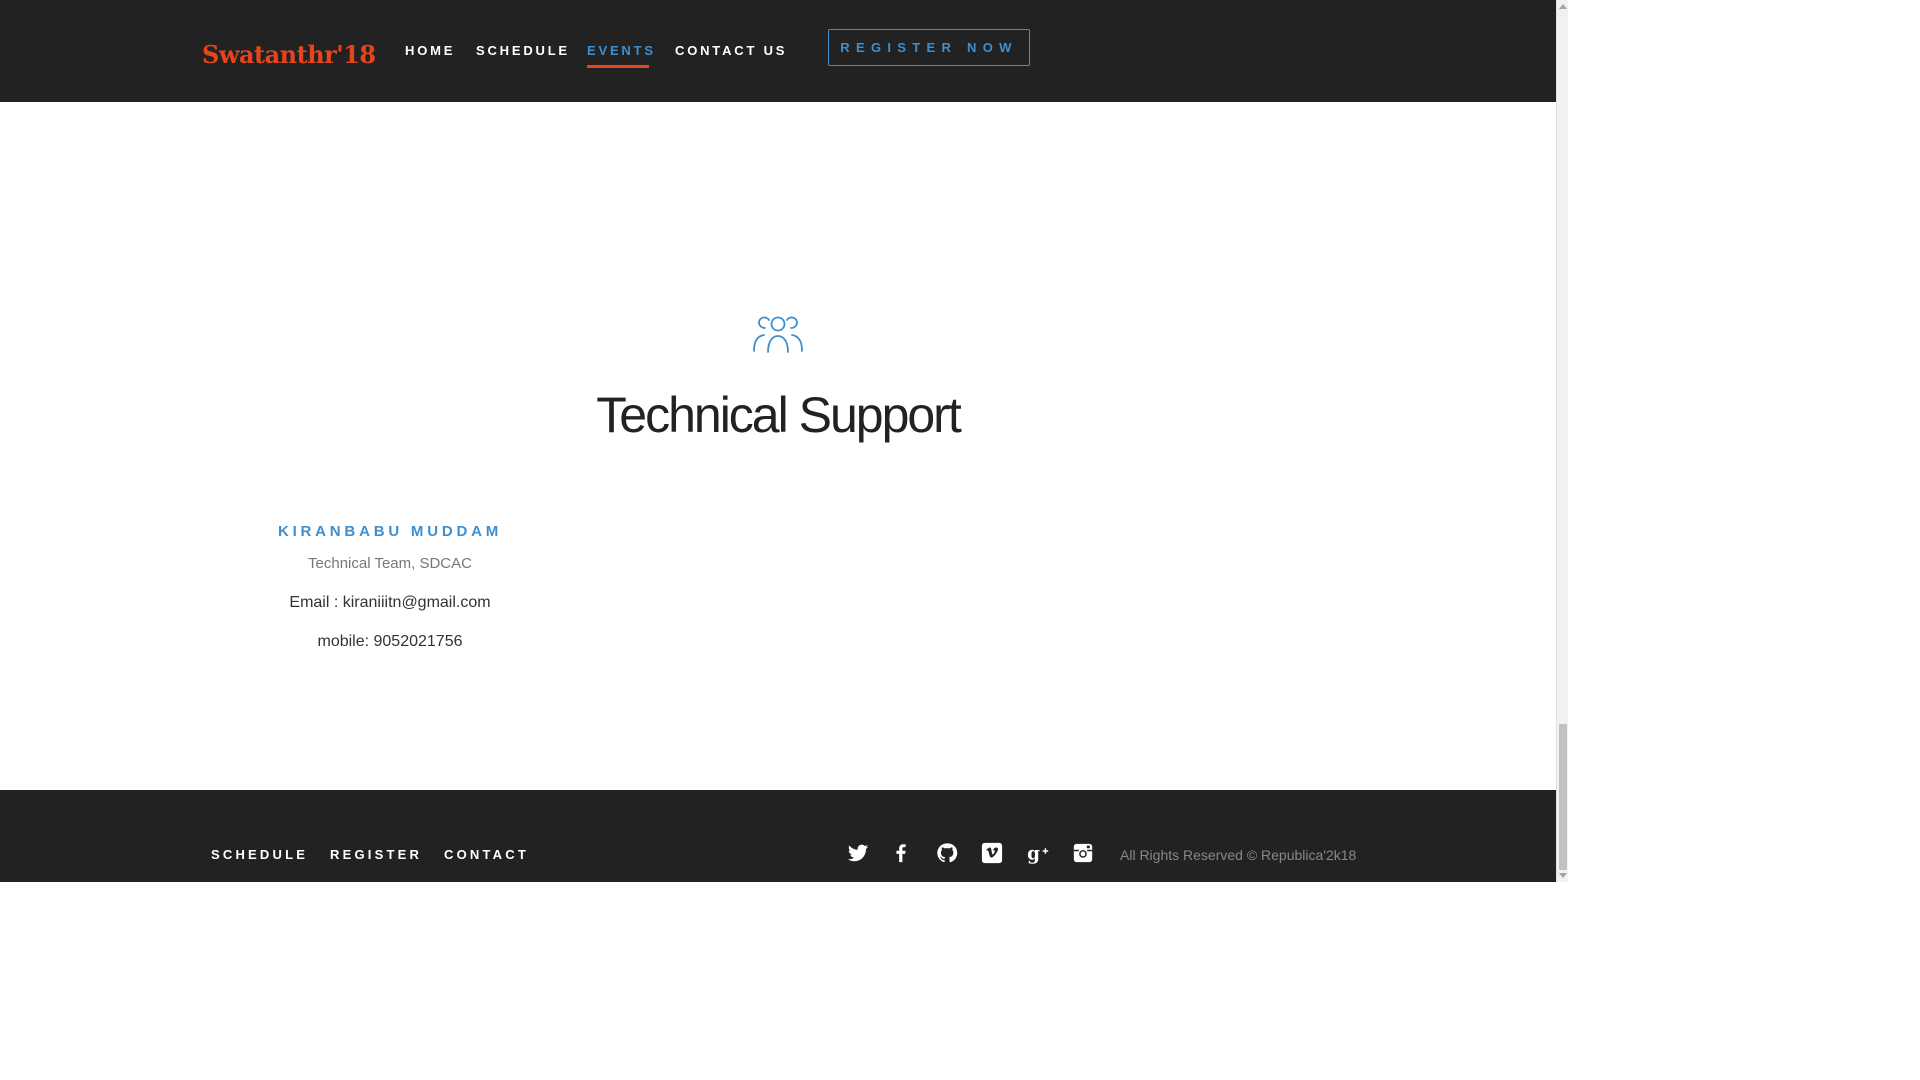 The height and width of the screenshot is (1080, 1920). What do you see at coordinates (390, 641) in the screenshot?
I see `member-mobile: mobile: 9052021756` at bounding box center [390, 641].